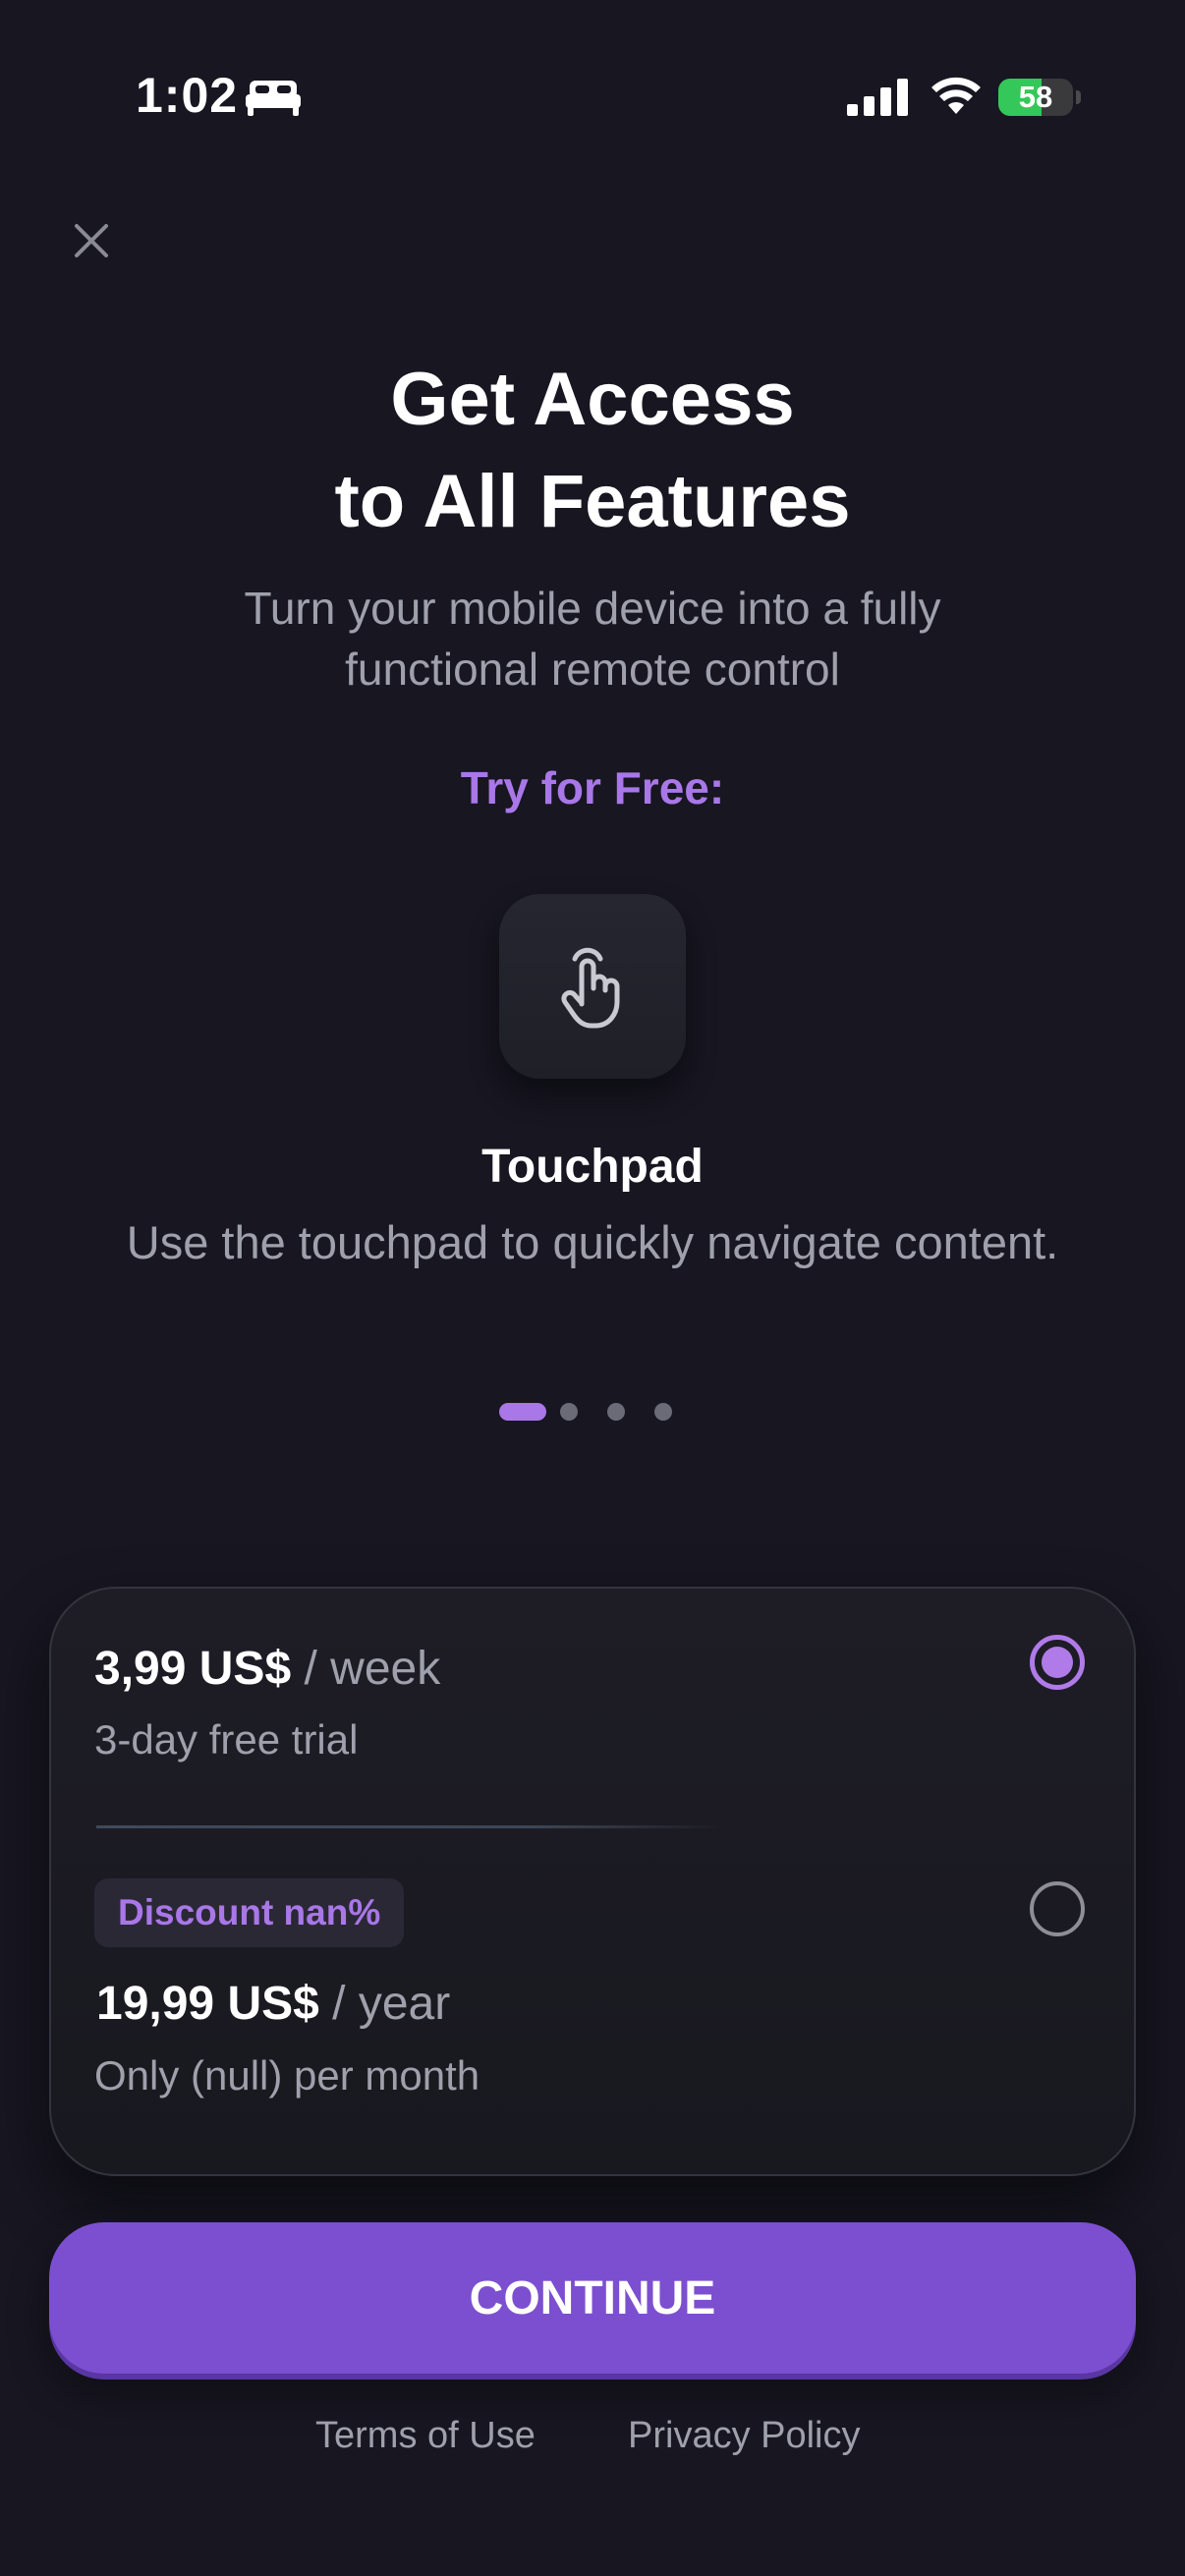  I want to click on close-icon, so click(92, 240).